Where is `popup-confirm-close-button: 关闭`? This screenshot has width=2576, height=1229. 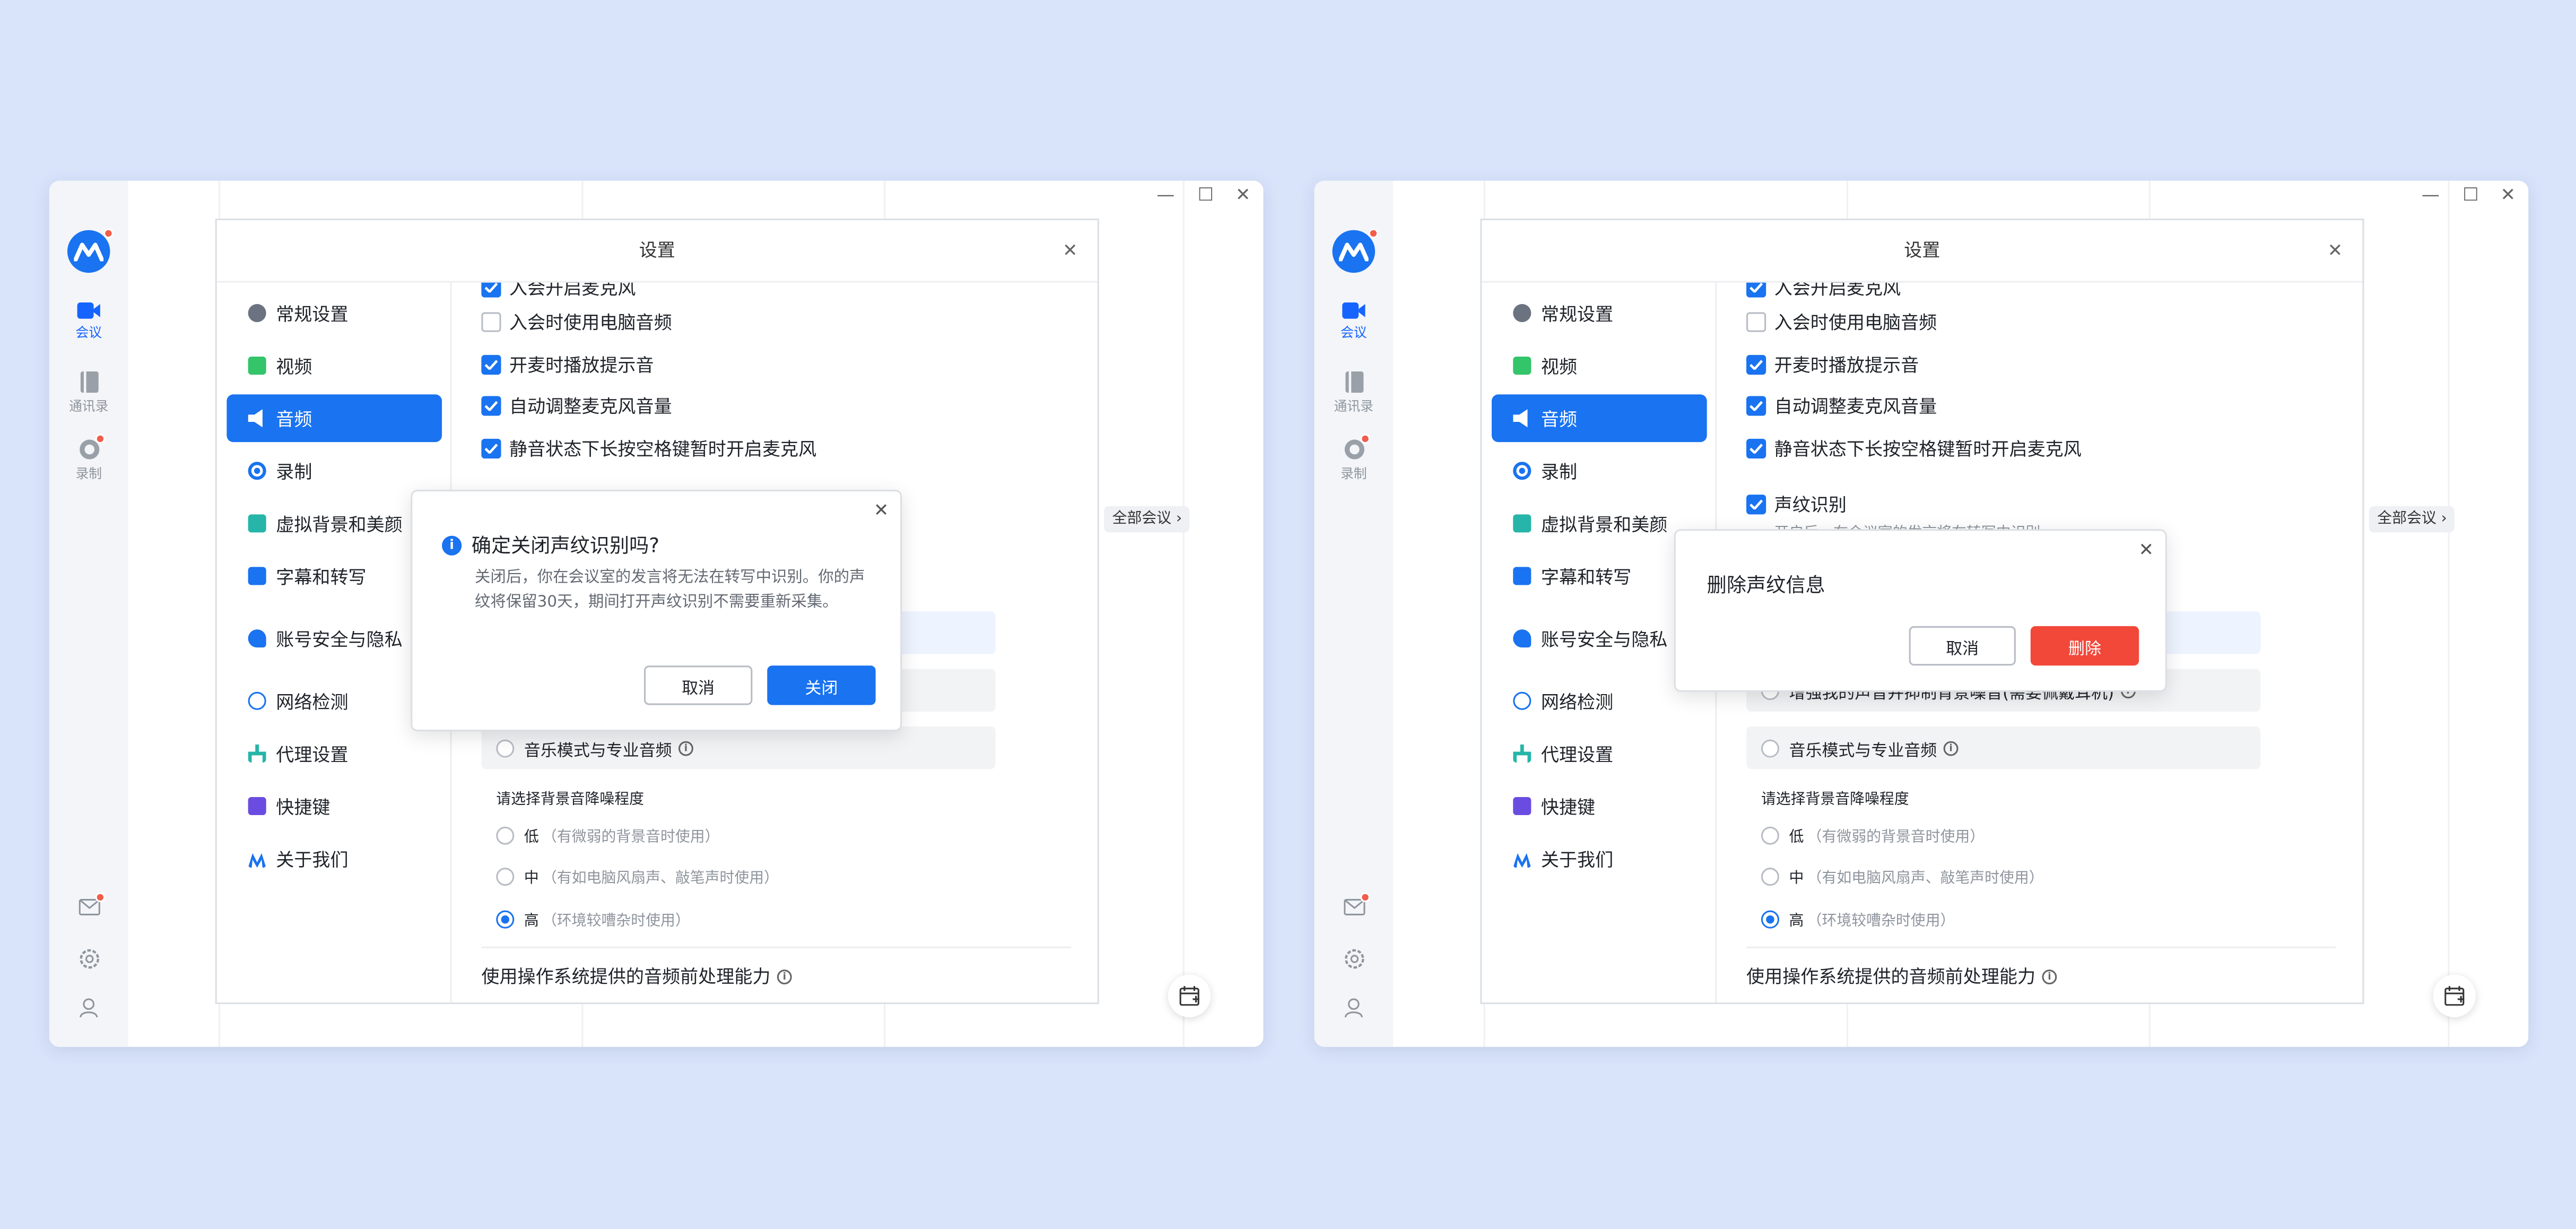
popup-confirm-close-button: 关闭 is located at coordinates (821, 685).